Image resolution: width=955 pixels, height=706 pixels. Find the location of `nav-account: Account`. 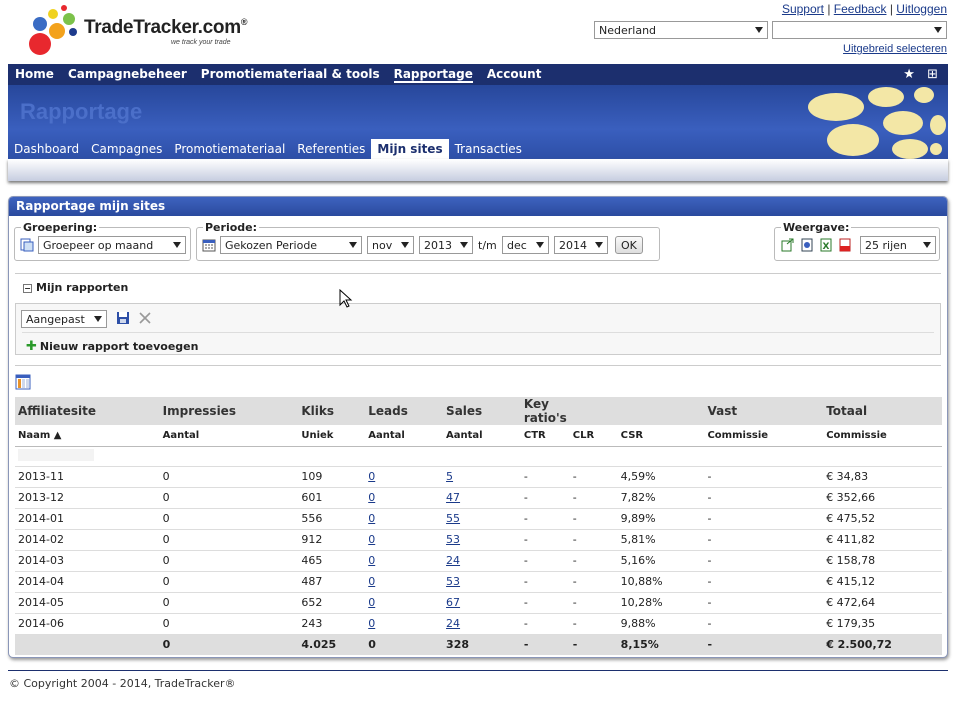

nav-account: Account is located at coordinates (514, 74).